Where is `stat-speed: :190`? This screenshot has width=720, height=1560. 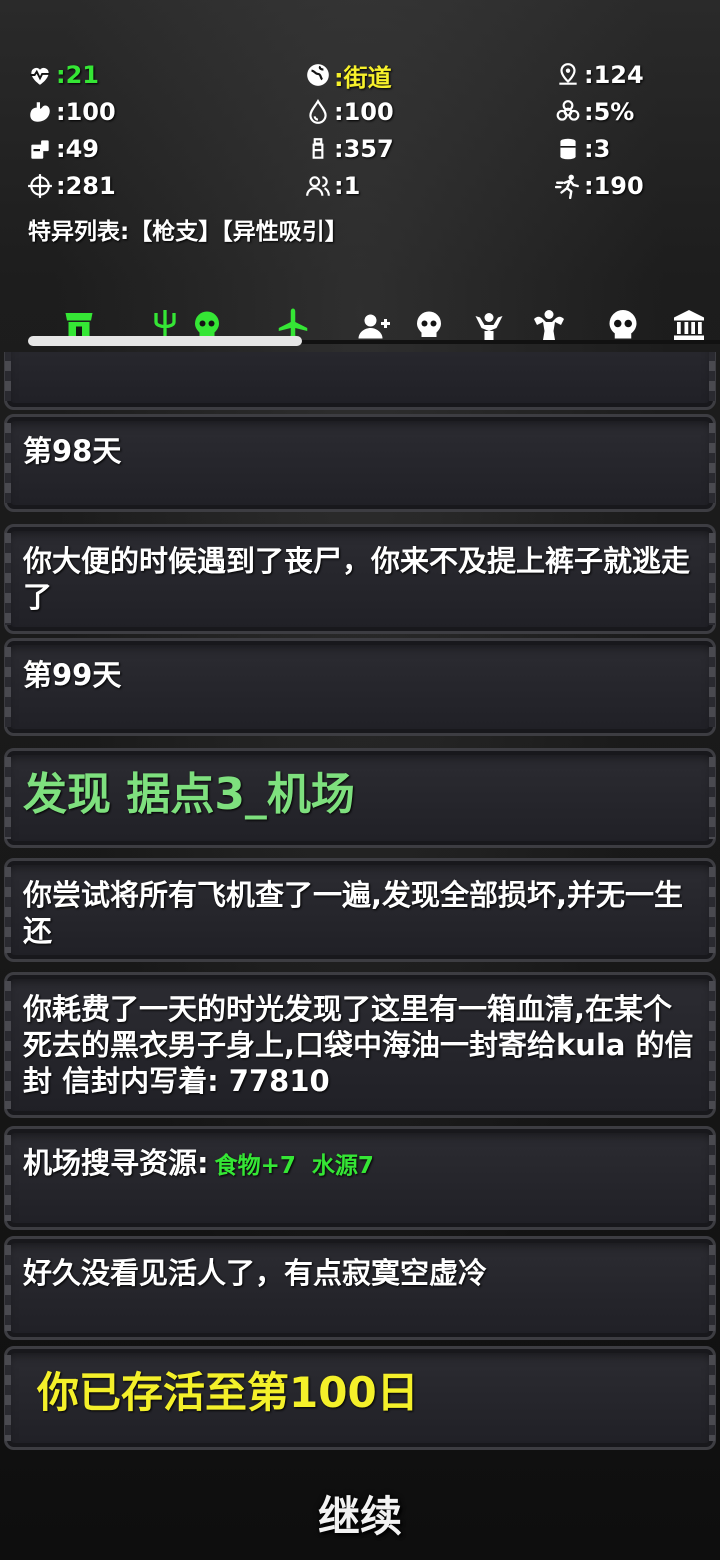 stat-speed: :190 is located at coordinates (599, 186).